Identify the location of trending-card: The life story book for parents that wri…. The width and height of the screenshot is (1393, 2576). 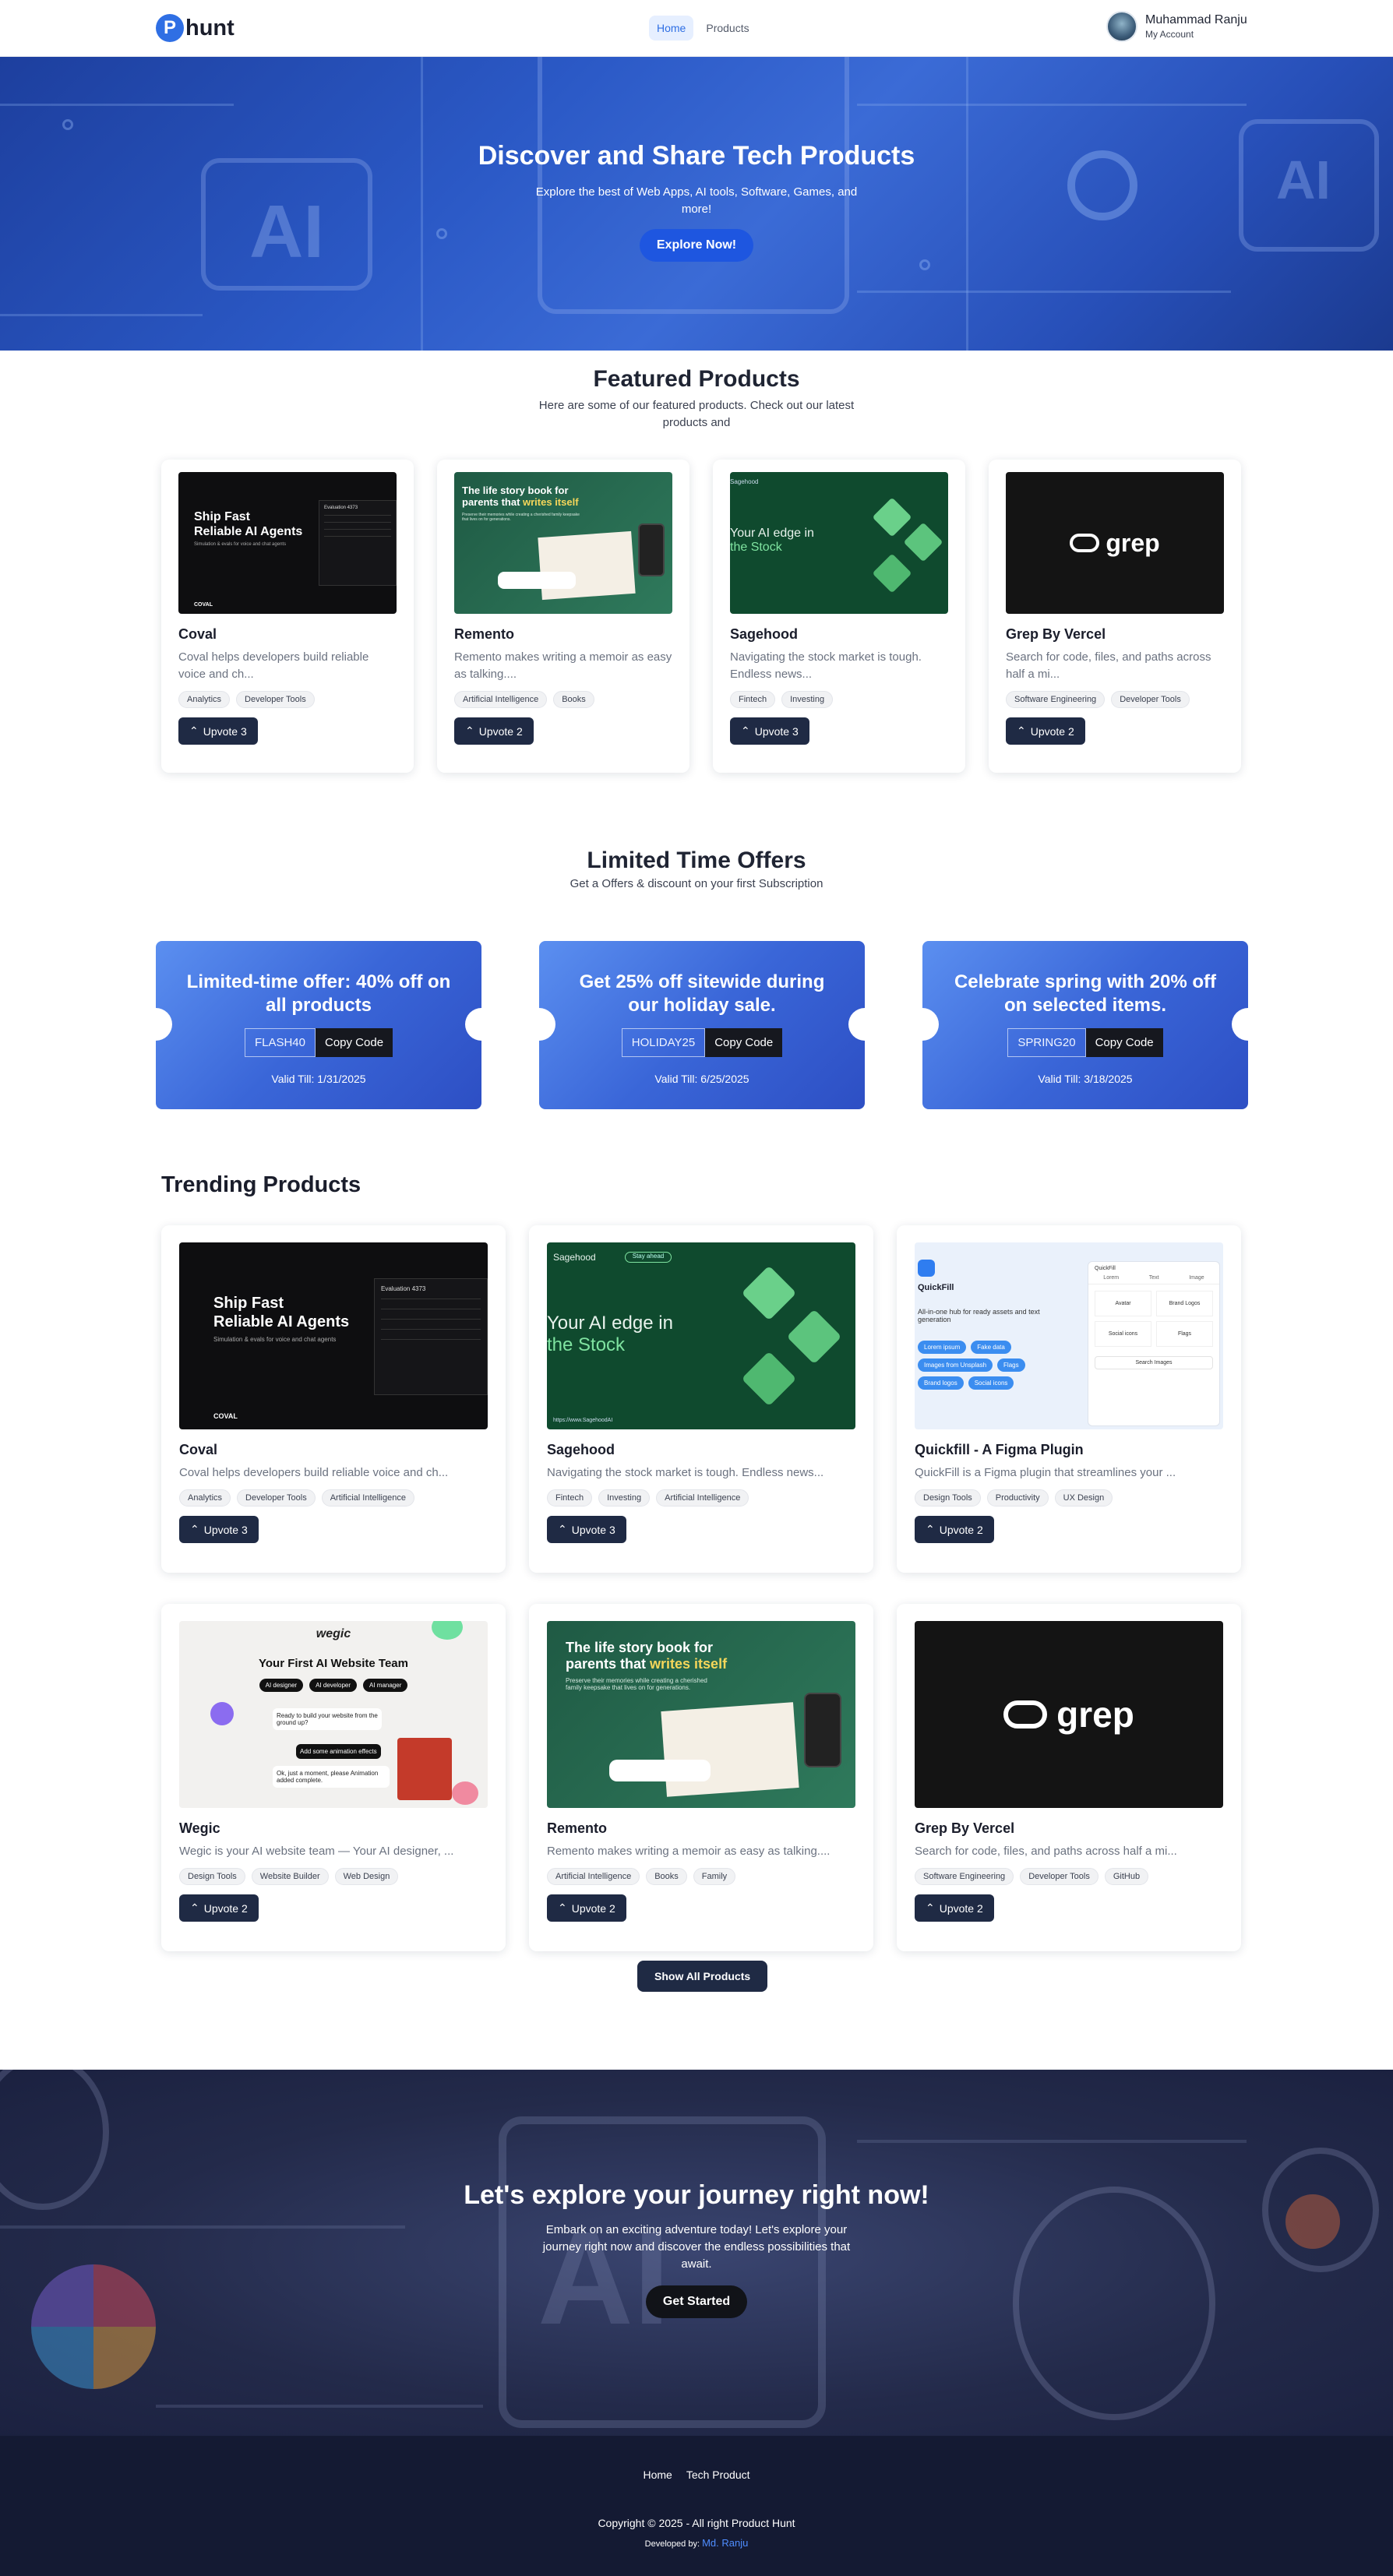
(701, 1777).